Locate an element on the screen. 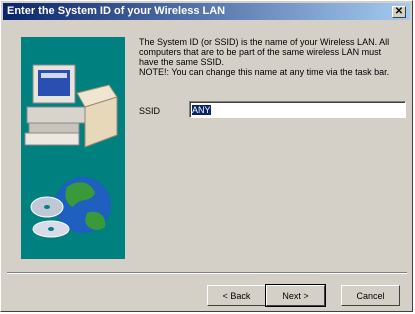 The height and width of the screenshot is (314, 415). next-button: Next > is located at coordinates (295, 295).